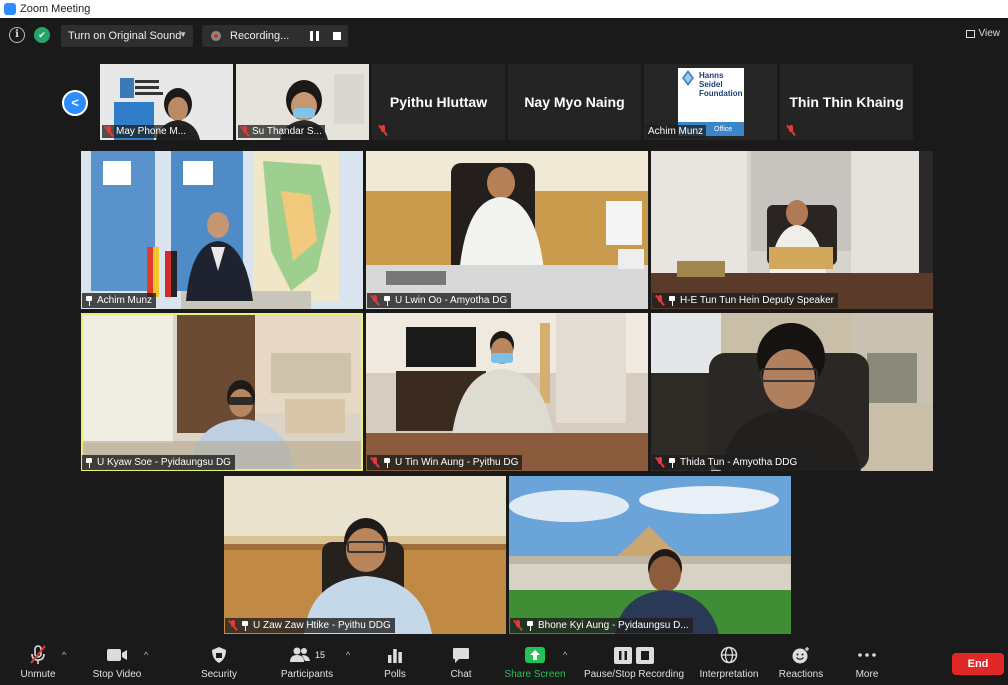 The width and height of the screenshot is (1008, 685). What do you see at coordinates (978, 664) in the screenshot?
I see `end-meeting-button: End` at bounding box center [978, 664].